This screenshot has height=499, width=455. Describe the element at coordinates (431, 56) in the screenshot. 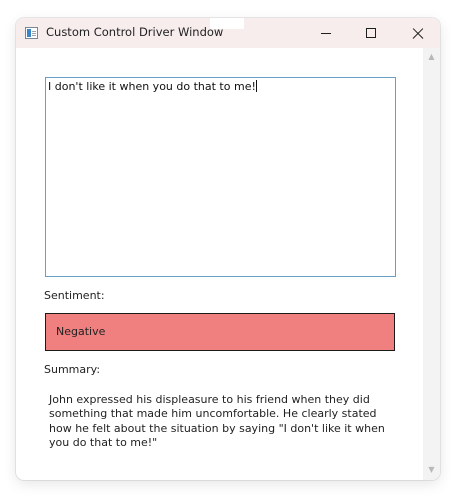

I see `chevron-up-icon: ▲` at that location.